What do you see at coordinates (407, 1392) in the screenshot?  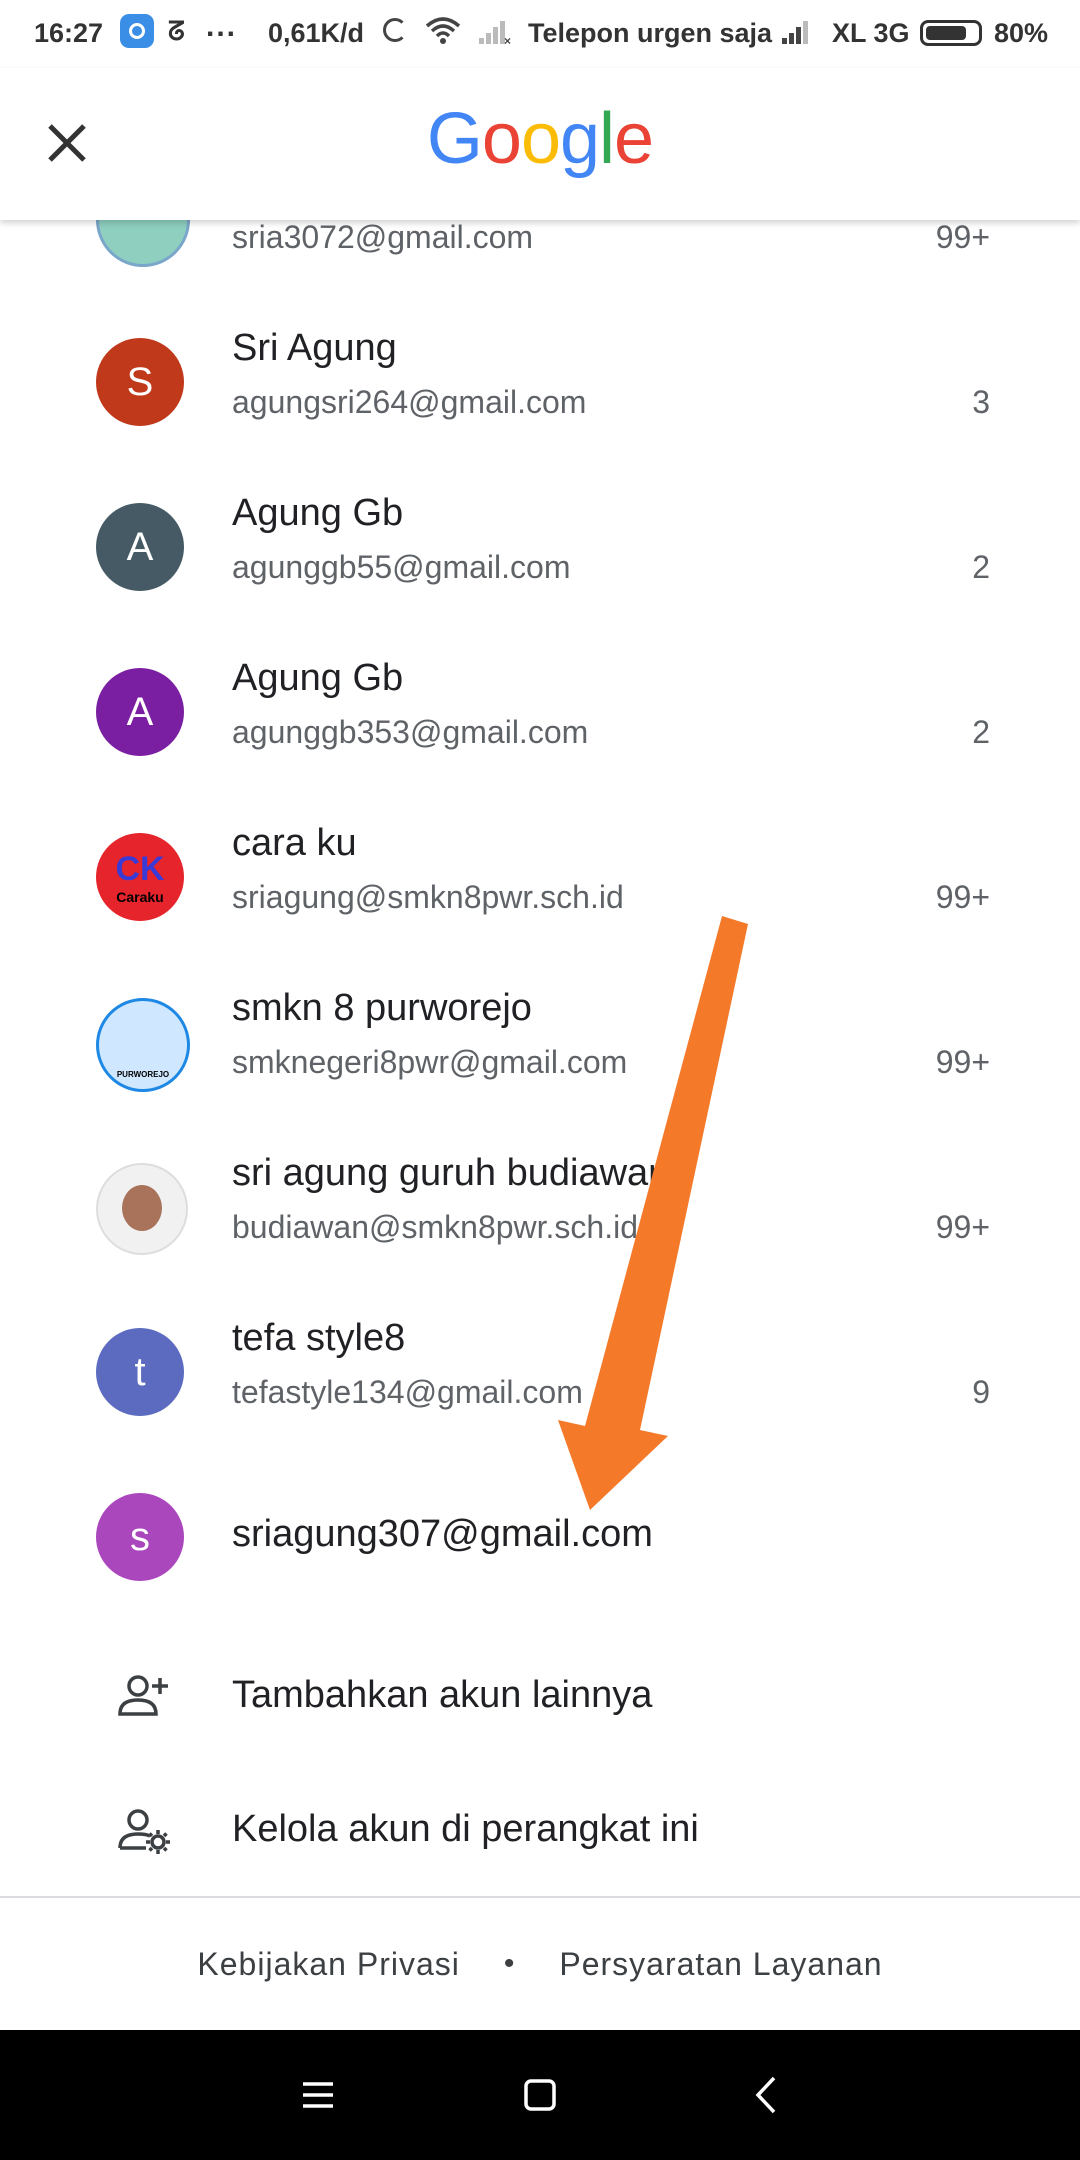 I see `account-email: tefastyle134@gmail.com` at bounding box center [407, 1392].